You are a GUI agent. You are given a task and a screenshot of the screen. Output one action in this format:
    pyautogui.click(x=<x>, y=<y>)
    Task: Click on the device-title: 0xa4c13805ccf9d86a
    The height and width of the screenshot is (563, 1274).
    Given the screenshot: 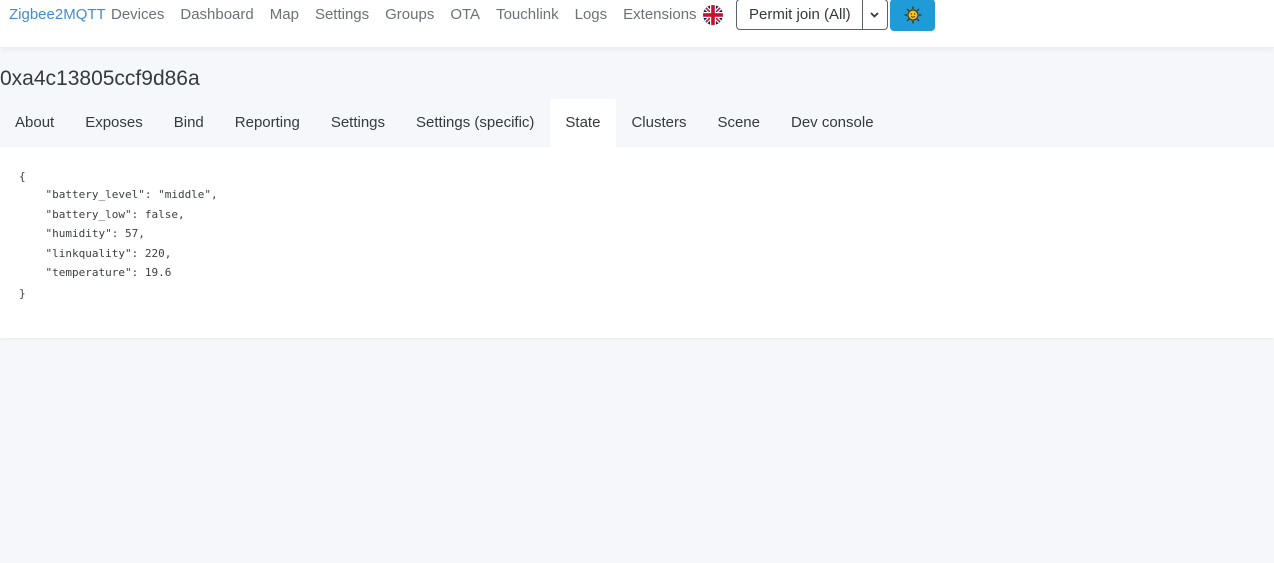 What is the action you would take?
    pyautogui.click(x=100, y=78)
    